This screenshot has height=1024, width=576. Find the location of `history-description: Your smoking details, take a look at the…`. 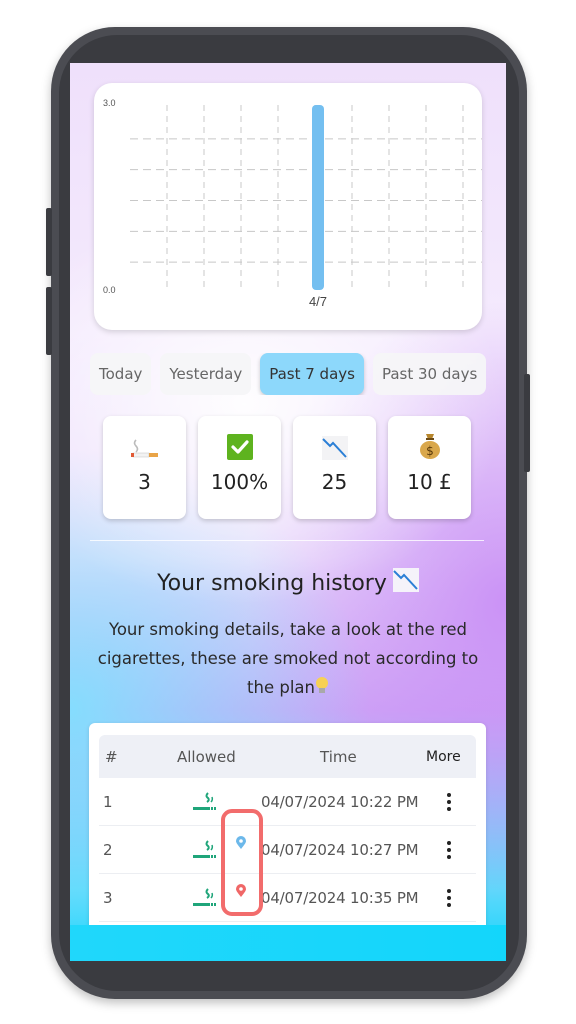

history-description: Your smoking details, take a look at the… is located at coordinates (288, 658).